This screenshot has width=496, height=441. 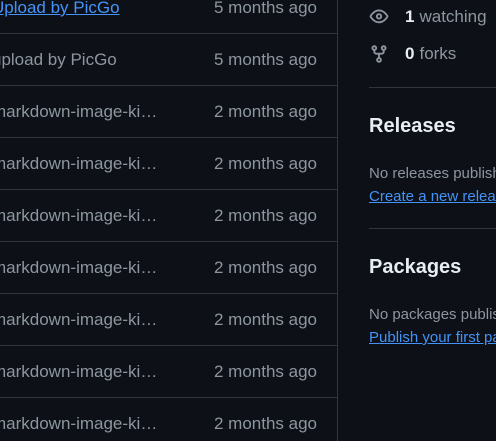 I want to click on eye-icon, so click(x=379, y=17).